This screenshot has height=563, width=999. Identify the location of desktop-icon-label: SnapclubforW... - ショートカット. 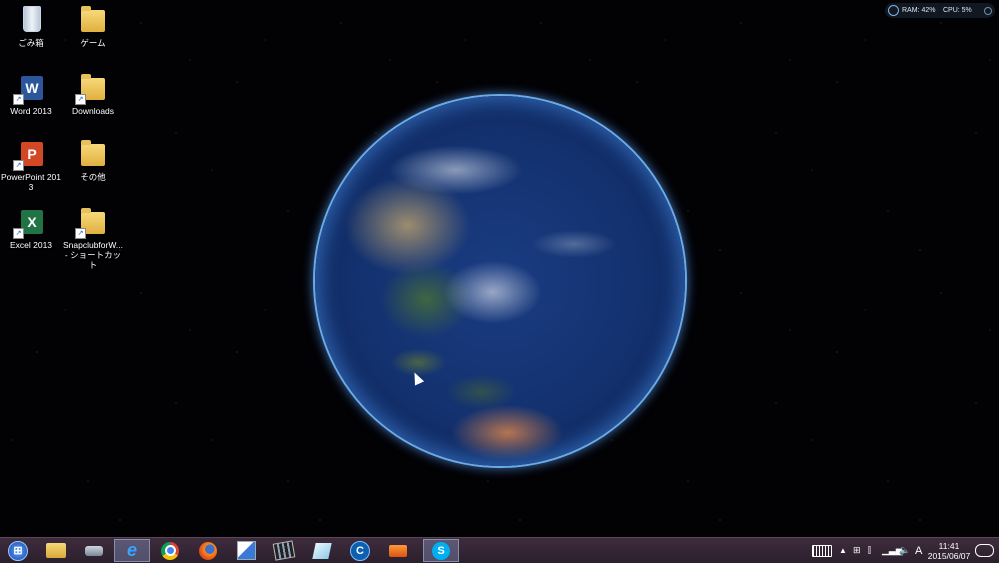
(92, 255).